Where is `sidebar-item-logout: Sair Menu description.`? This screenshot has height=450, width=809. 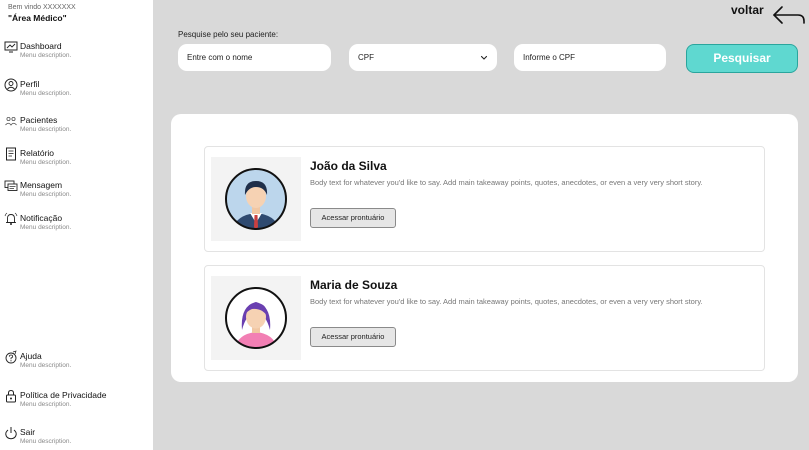 sidebar-item-logout: Sair Menu description. is located at coordinates (76, 438).